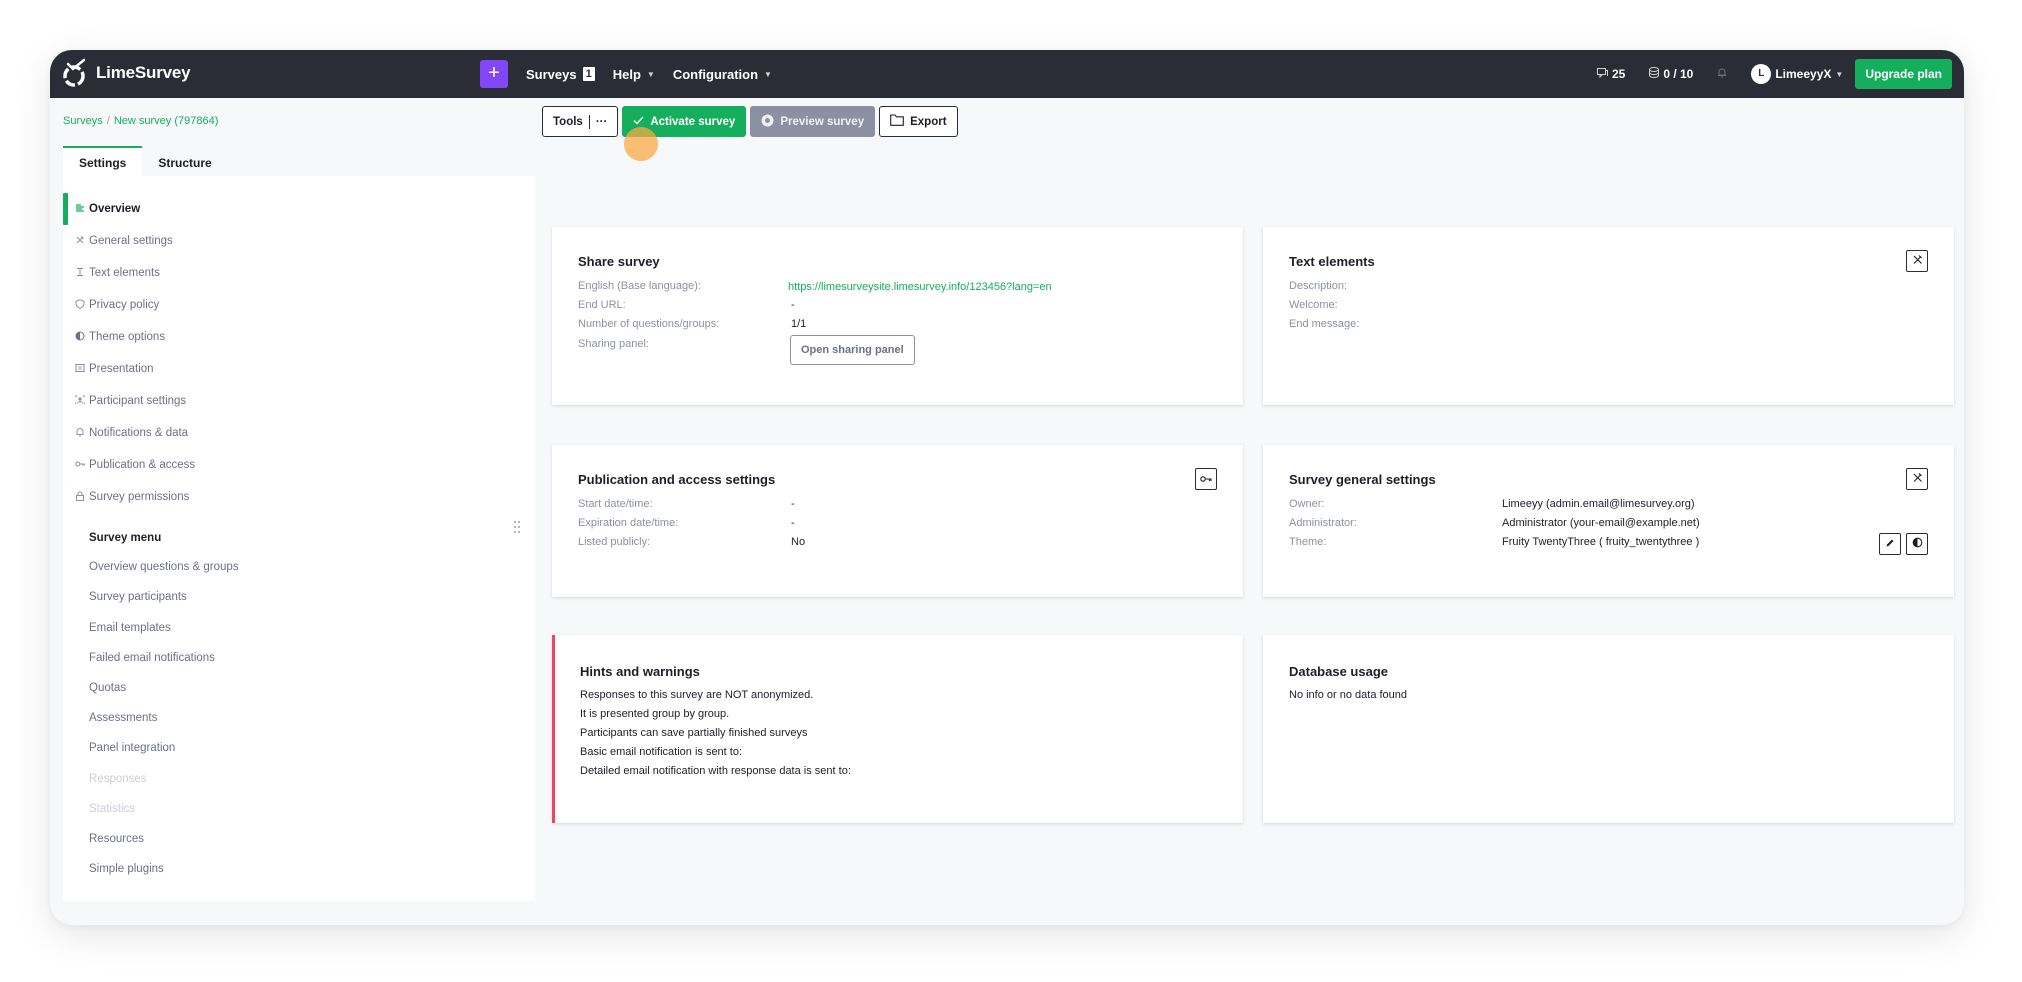 Image resolution: width=2022 pixels, height=982 pixels. Describe the element at coordinates (138, 597) in the screenshot. I see `menu-item-survey-participants: Survey participants` at that location.